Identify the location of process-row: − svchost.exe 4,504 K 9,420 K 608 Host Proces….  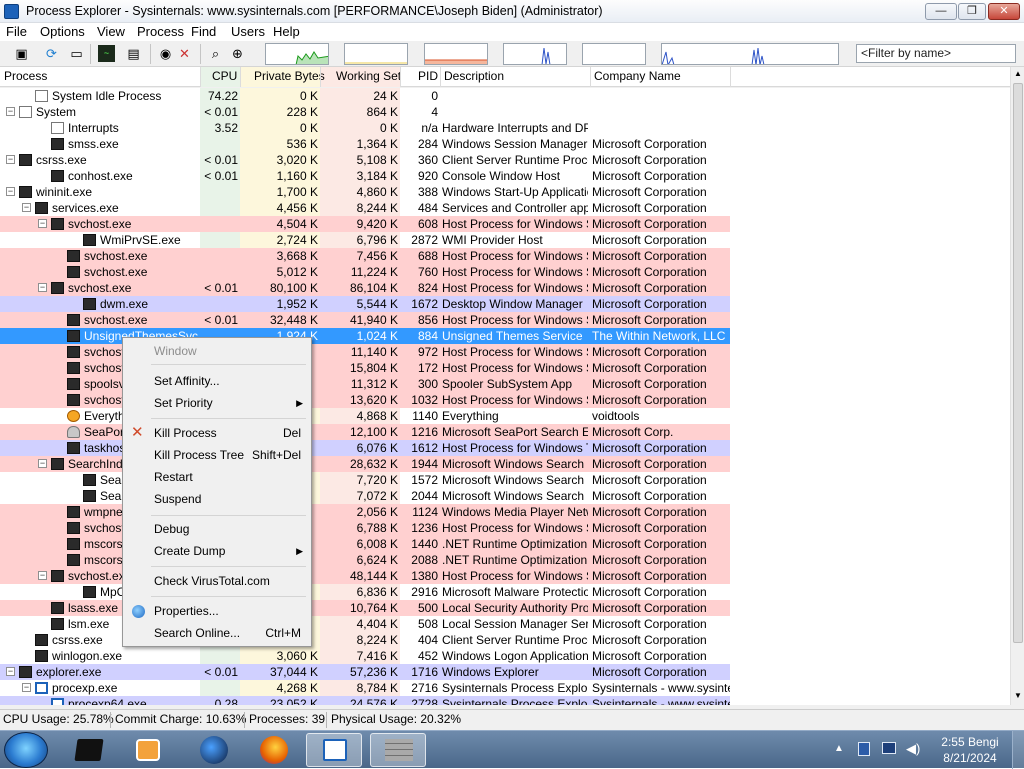
(365, 224).